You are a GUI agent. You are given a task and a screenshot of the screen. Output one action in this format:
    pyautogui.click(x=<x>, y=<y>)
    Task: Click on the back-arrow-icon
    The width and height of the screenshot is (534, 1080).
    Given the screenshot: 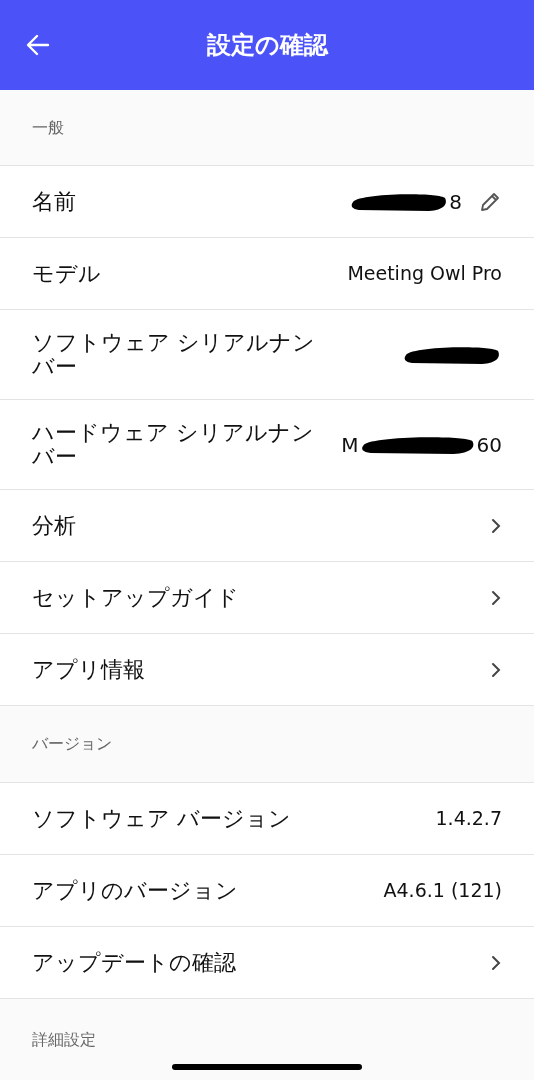 What is the action you would take?
    pyautogui.click(x=38, y=45)
    